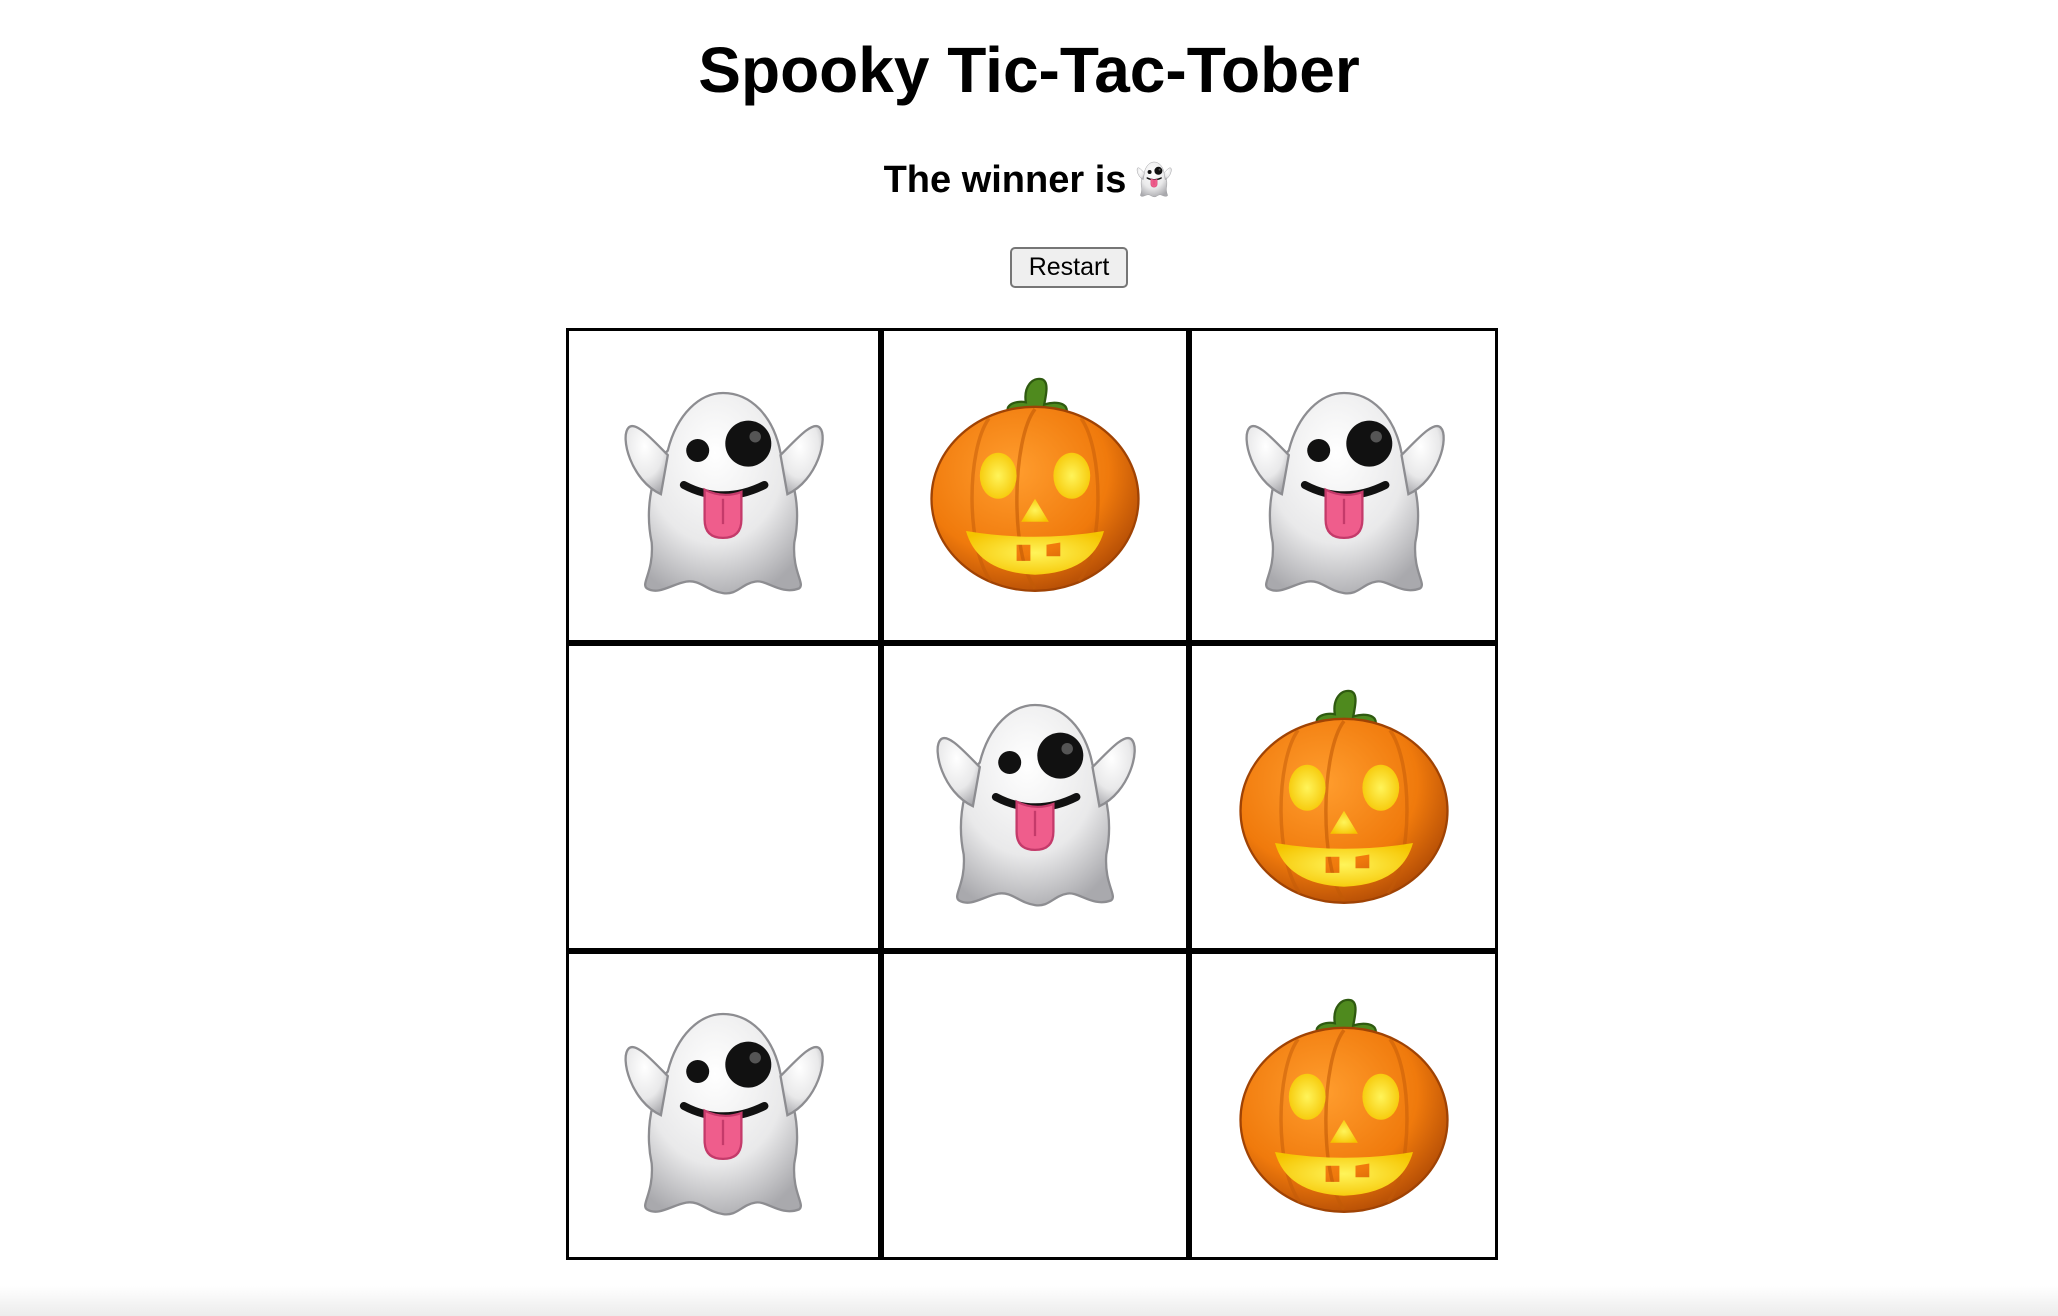 This screenshot has height=1316, width=2058. I want to click on winner-status-text: The winner is, so click(1005, 180).